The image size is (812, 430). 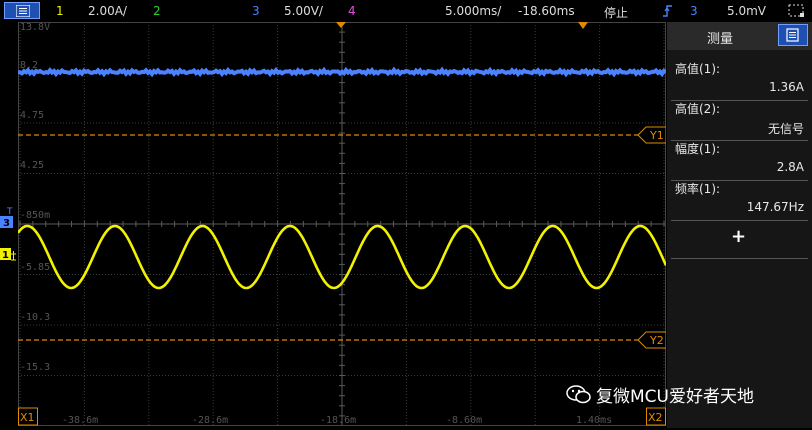 I want to click on channel-markers: T 3 1, so click(x=8, y=234).